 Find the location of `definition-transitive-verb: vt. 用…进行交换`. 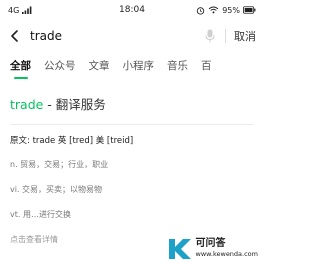

definition-transitive-verb: vt. 用…进行交换 is located at coordinates (40, 214).